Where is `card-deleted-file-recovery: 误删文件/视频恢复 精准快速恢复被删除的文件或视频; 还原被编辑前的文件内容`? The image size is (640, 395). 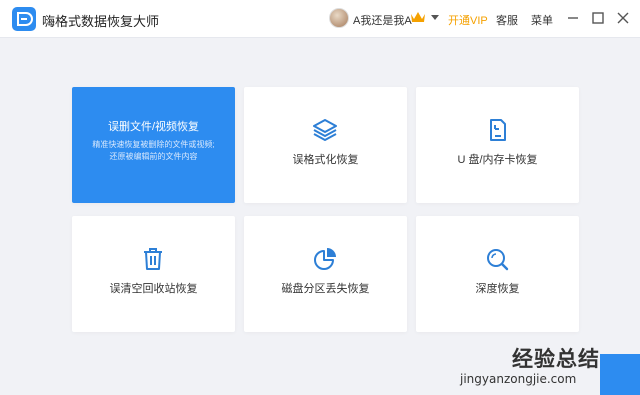 card-deleted-file-recovery: 误删文件/视频恢复 精准快速恢复被删除的文件或视频; 还原被编辑前的文件内容 is located at coordinates (153, 145).